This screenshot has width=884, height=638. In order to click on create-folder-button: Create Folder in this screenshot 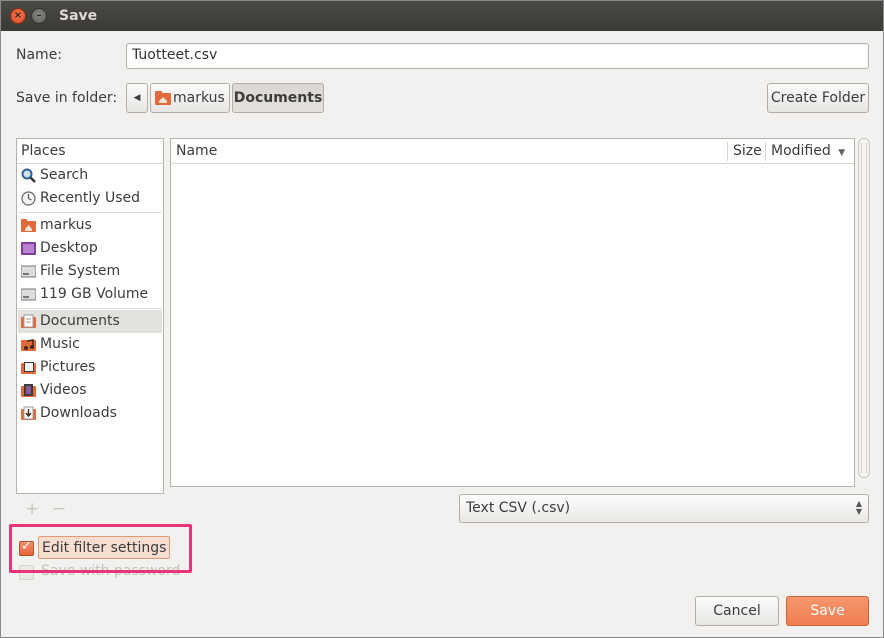, I will do `click(818, 98)`.